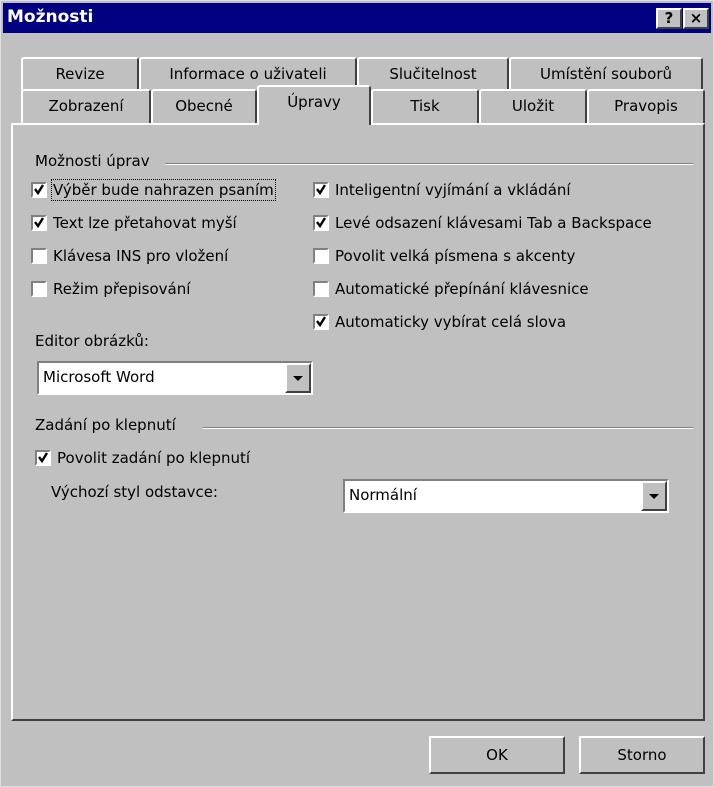 This screenshot has height=787, width=714. What do you see at coordinates (204, 107) in the screenshot?
I see `tab-obecne: Obecné` at bounding box center [204, 107].